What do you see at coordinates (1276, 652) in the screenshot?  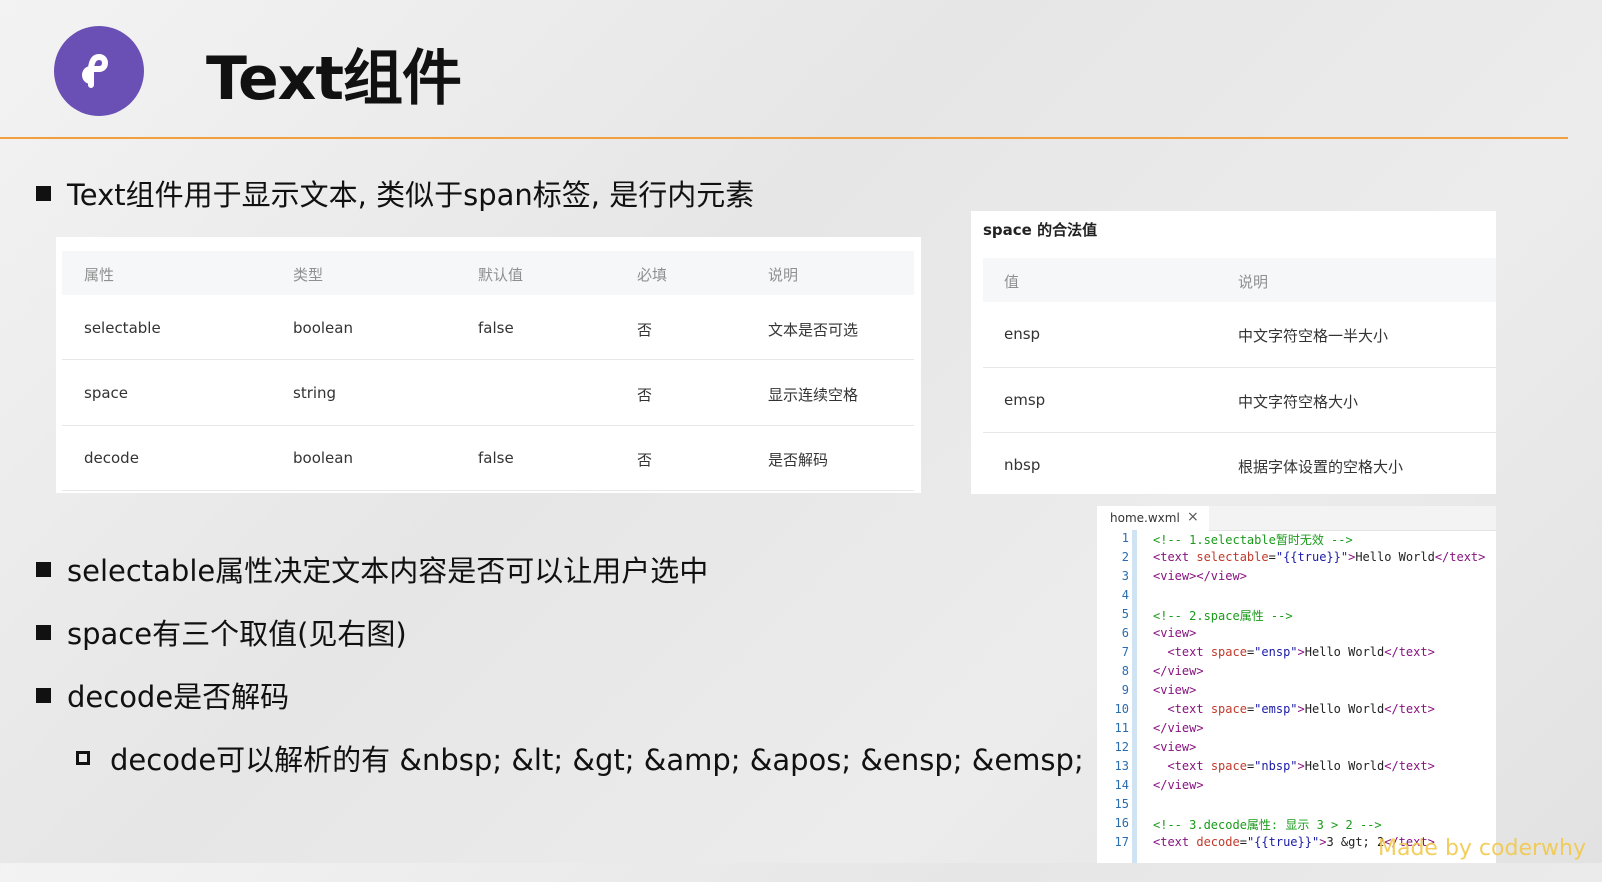 I see `code-token: "ensp"` at bounding box center [1276, 652].